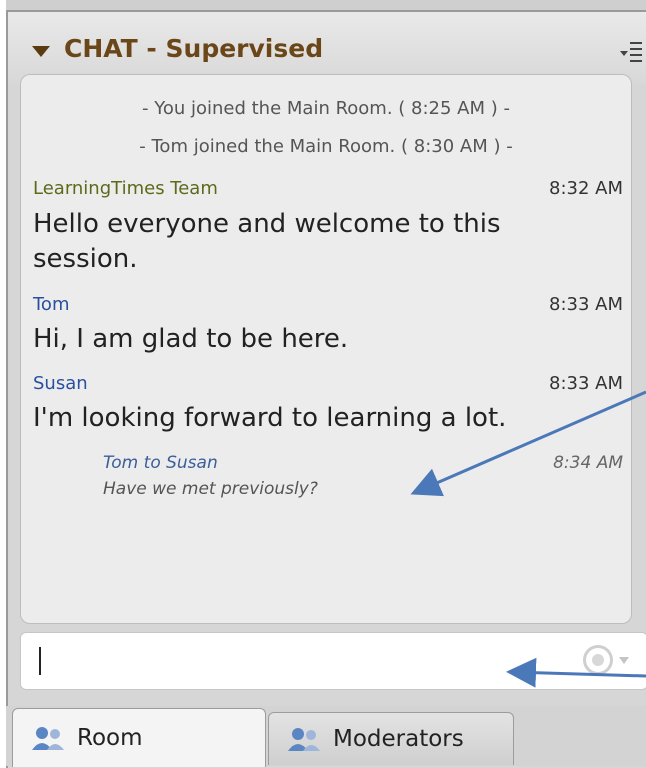 This screenshot has height=768, width=646. What do you see at coordinates (210, 489) in the screenshot?
I see `private-message-text: Have we met previously?` at bounding box center [210, 489].